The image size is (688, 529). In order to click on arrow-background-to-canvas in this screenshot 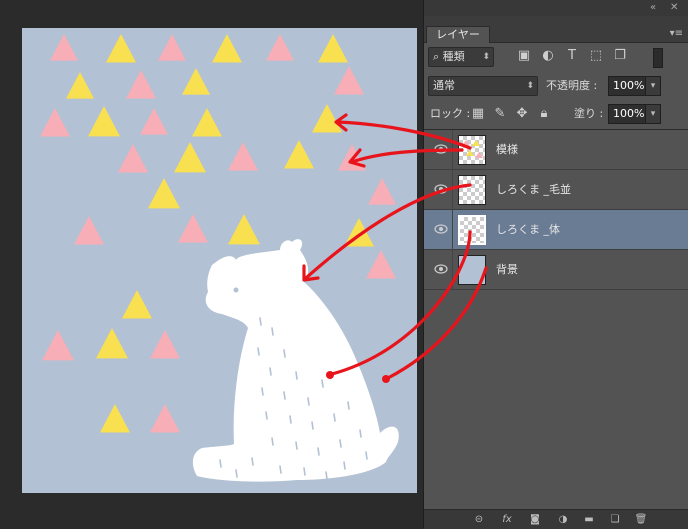, I will do `click(437, 323)`.